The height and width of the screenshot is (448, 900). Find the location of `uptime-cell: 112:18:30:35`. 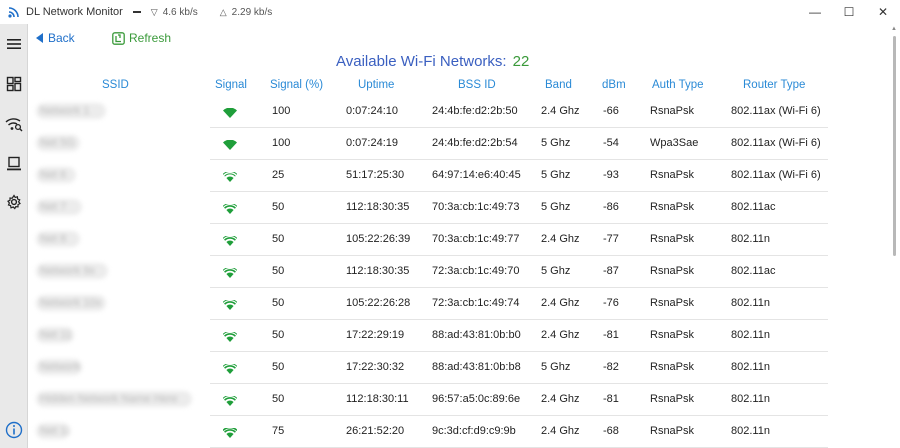

uptime-cell: 112:18:30:35 is located at coordinates (378, 271).